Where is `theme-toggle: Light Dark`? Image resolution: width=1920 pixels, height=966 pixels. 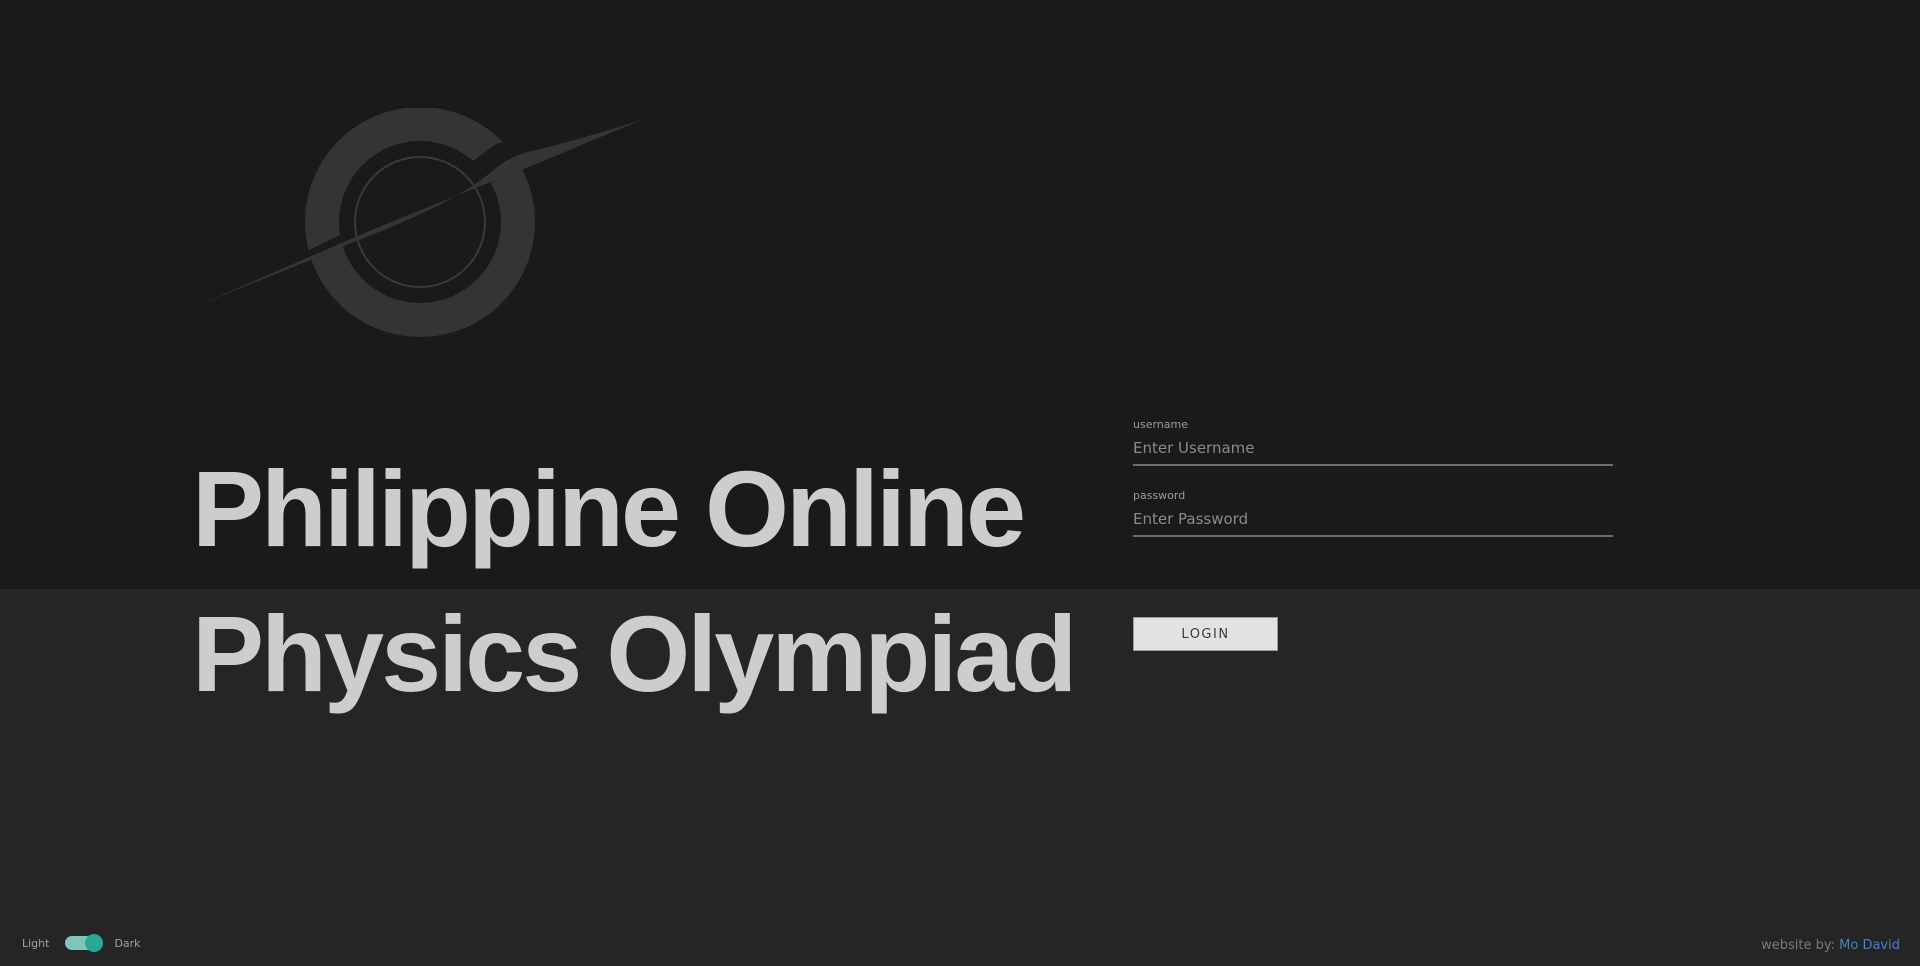
theme-toggle: Light Dark is located at coordinates (81, 943).